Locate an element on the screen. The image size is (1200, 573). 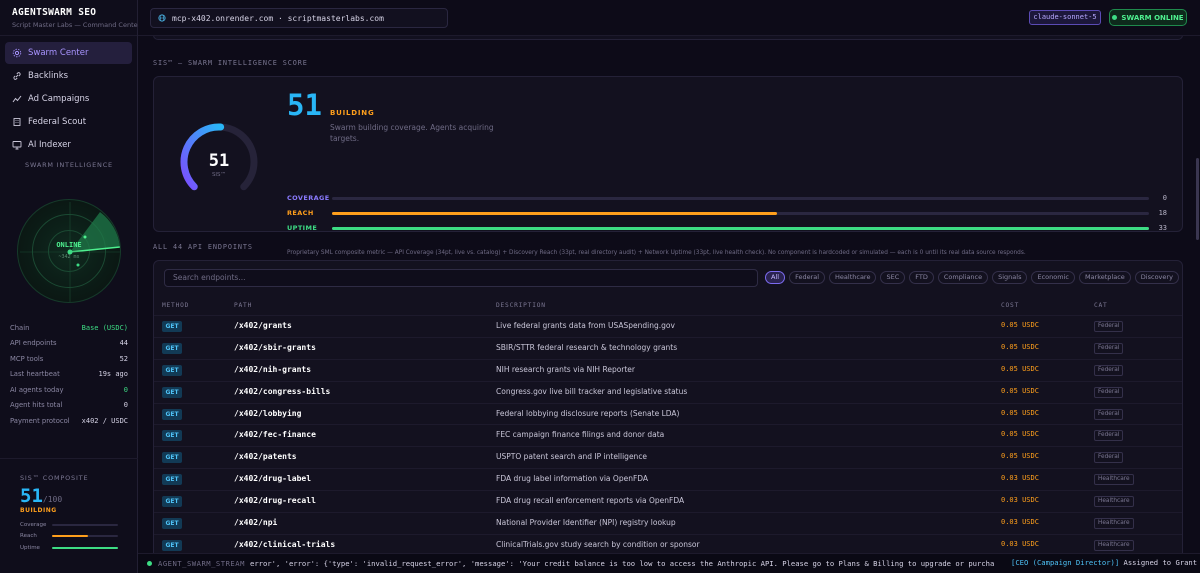
filter-chip-economic: Economic is located at coordinates (1053, 277).